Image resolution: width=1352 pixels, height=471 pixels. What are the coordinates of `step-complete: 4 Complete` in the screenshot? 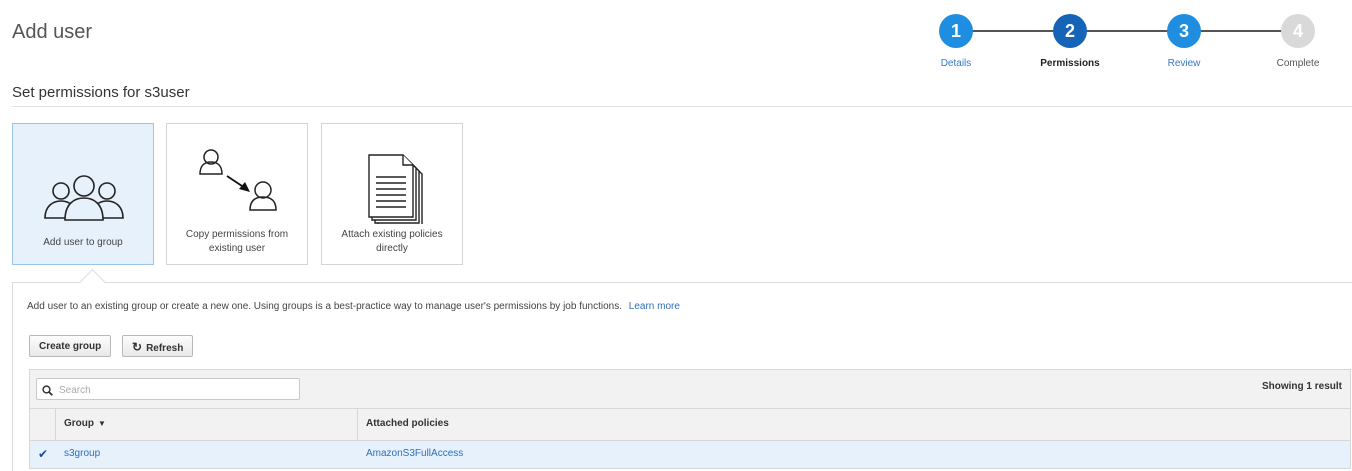 It's located at (1298, 41).